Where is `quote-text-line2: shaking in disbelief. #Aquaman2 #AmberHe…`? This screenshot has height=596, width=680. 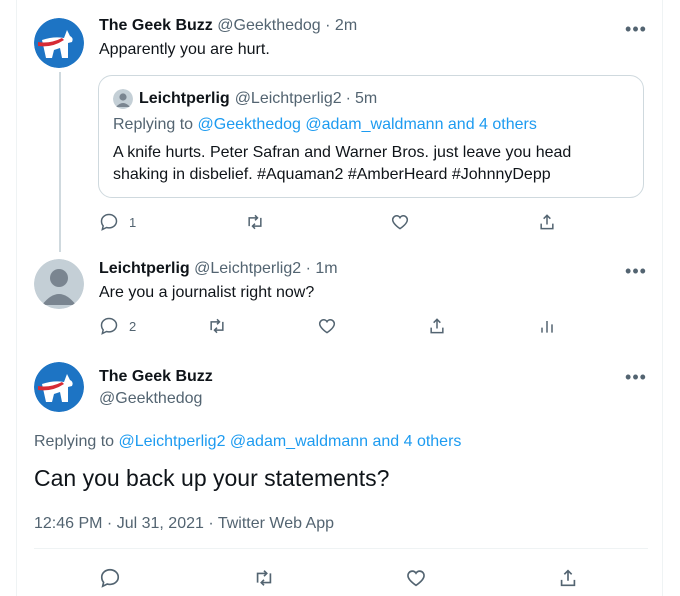
quote-text-line2: shaking in disbelief. #Aquaman2 #AmberHe… is located at coordinates (332, 174).